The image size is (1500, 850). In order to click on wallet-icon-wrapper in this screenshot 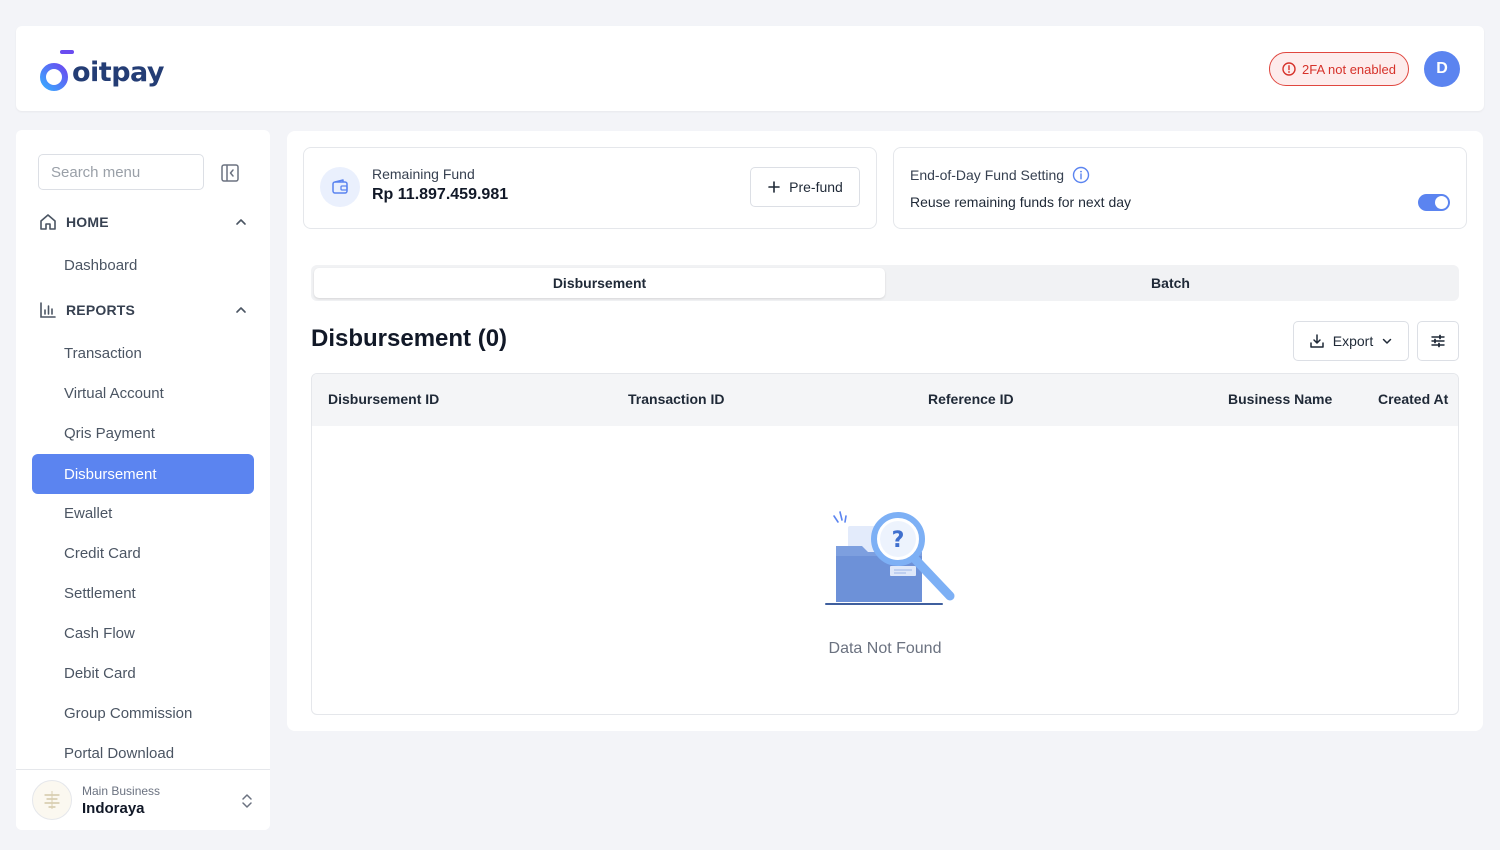, I will do `click(340, 187)`.